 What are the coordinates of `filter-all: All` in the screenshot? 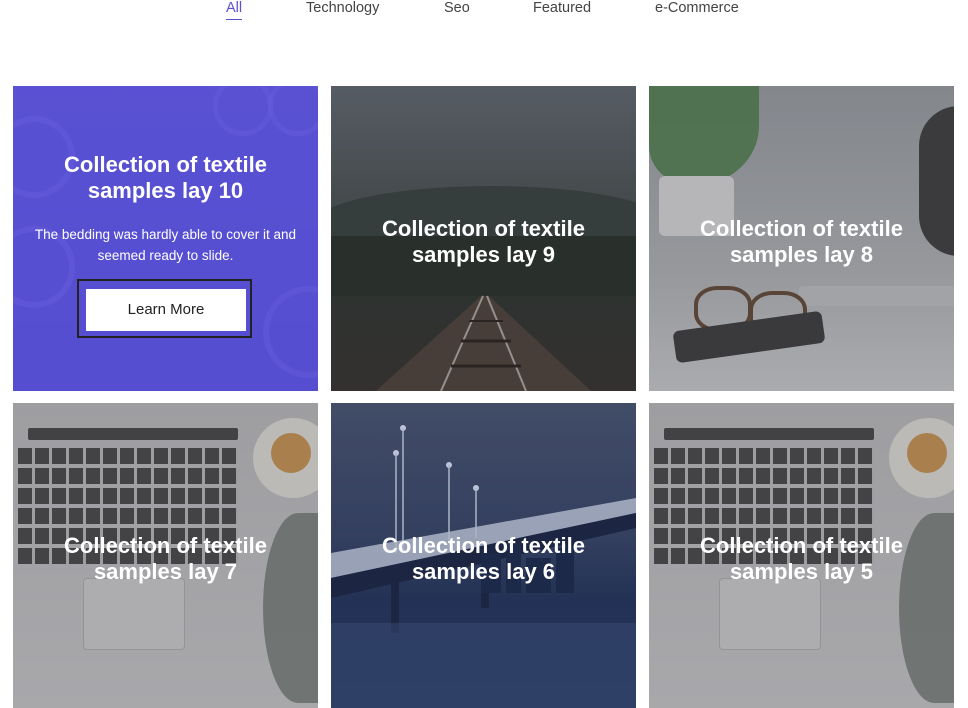 It's located at (234, 10).